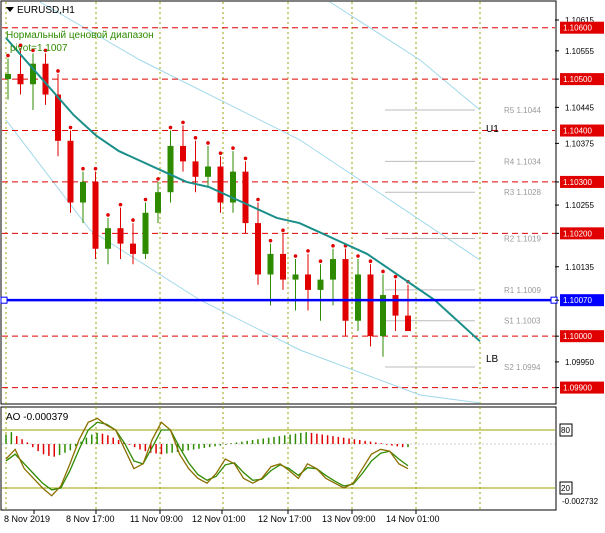 This screenshot has height=533, width=605. What do you see at coordinates (565, 430) in the screenshot?
I see `level-80-label: 80` at bounding box center [565, 430].